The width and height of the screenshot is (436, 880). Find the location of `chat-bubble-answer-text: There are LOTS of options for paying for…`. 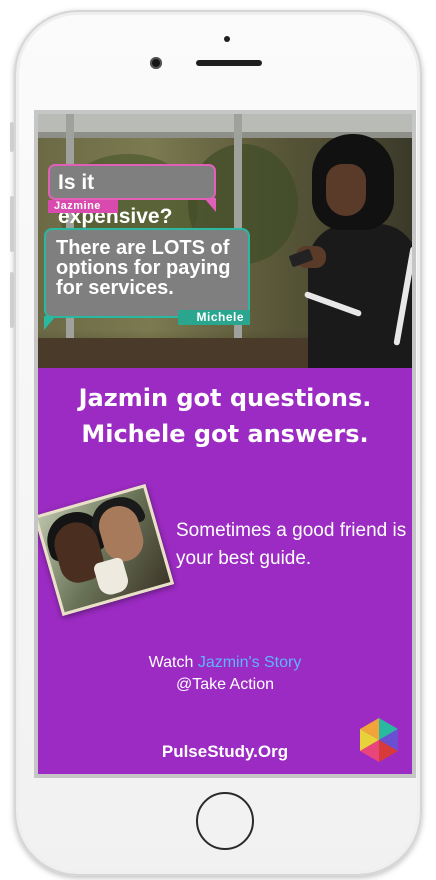

chat-bubble-answer-text: There are LOTS of options for paying for… is located at coordinates (143, 268).